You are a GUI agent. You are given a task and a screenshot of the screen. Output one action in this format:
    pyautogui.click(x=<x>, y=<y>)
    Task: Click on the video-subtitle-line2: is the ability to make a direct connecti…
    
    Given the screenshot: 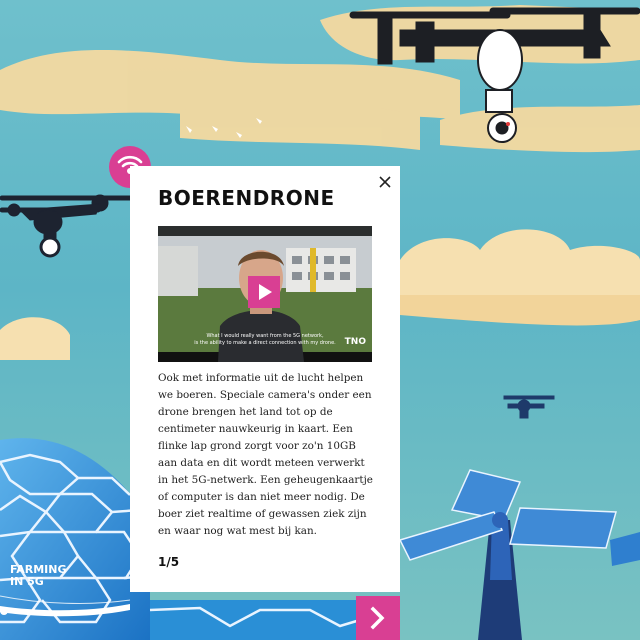 What is the action you would take?
    pyautogui.click(x=265, y=343)
    